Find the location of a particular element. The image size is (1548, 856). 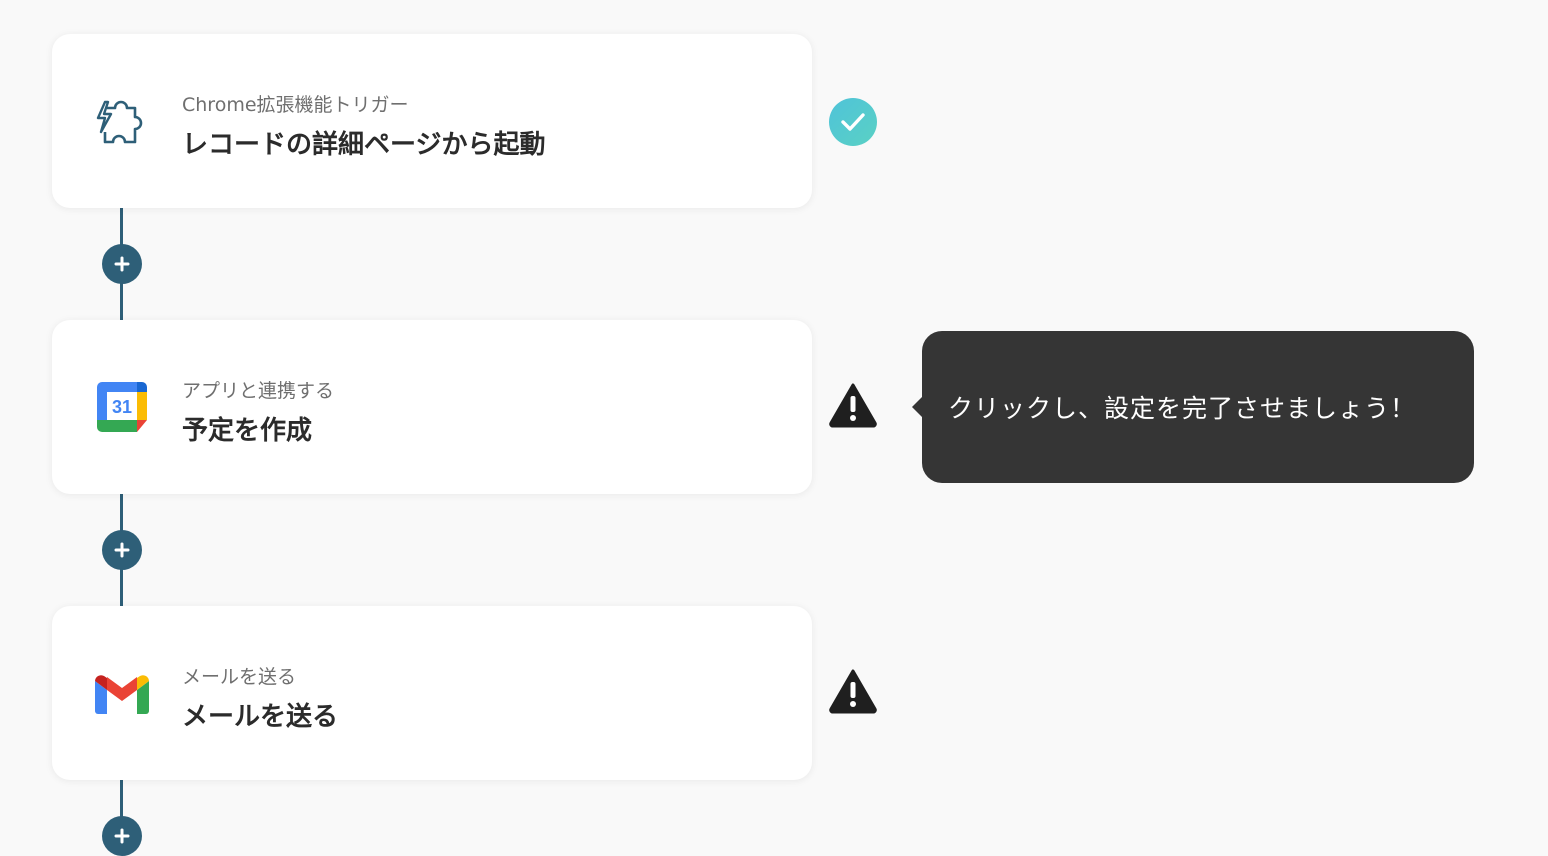

step-subtitle: アプリと連携する is located at coordinates (258, 391).